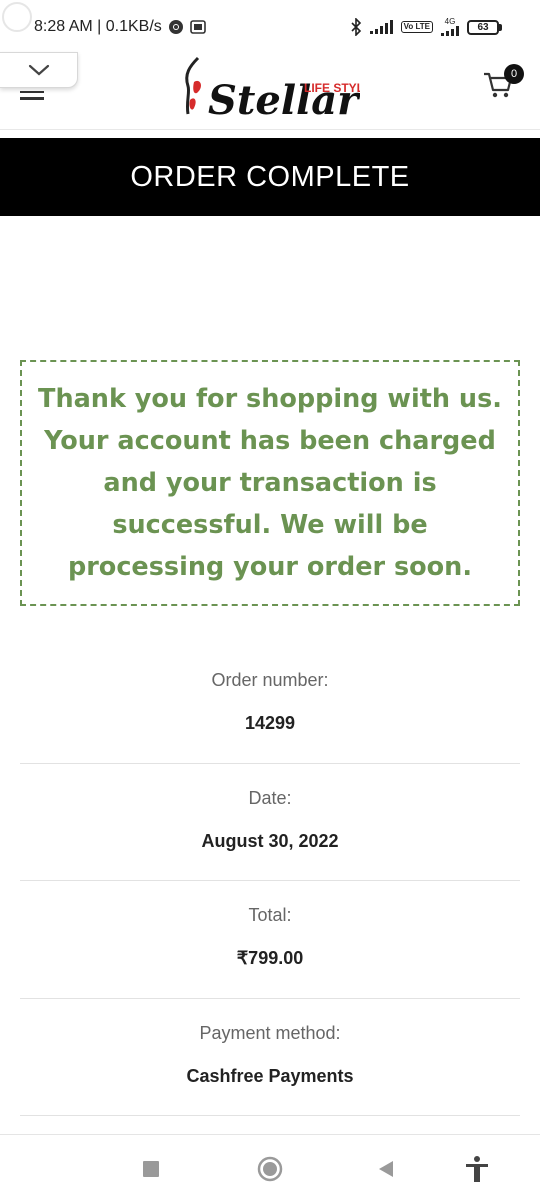  I want to click on logo-tagline: LIFE STYL, so click(332, 88).